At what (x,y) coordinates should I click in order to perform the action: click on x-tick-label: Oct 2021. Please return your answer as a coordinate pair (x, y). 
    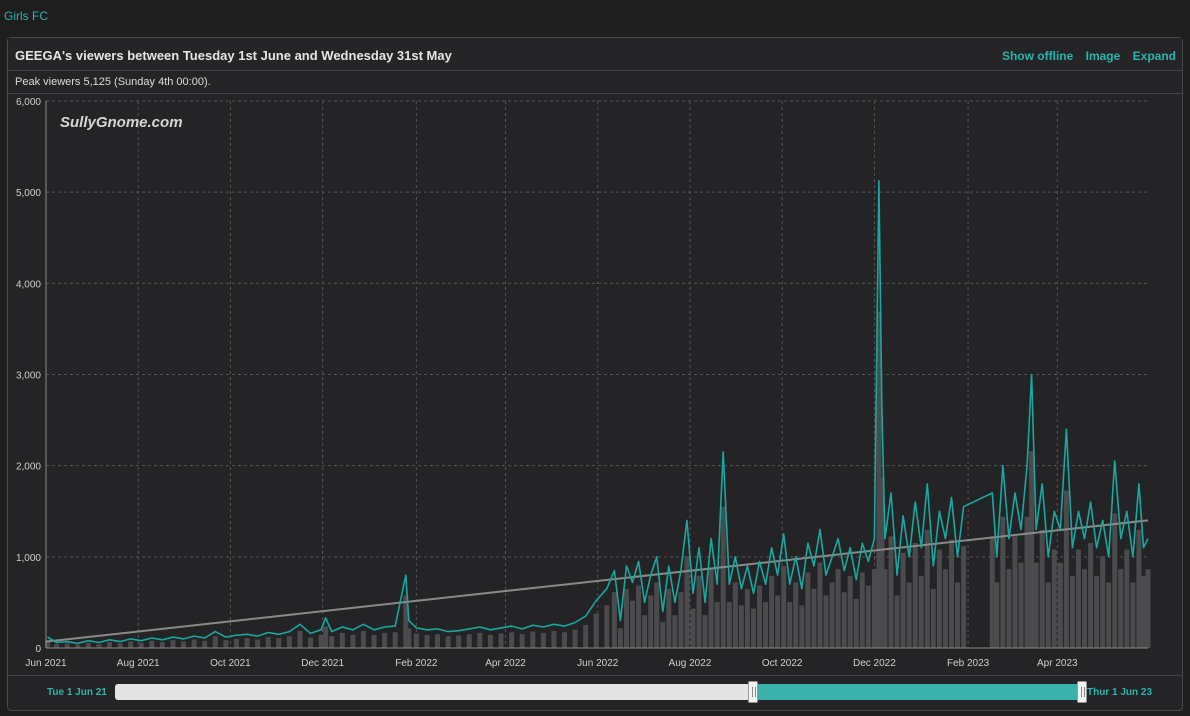
    Looking at the image, I should click on (230, 663).